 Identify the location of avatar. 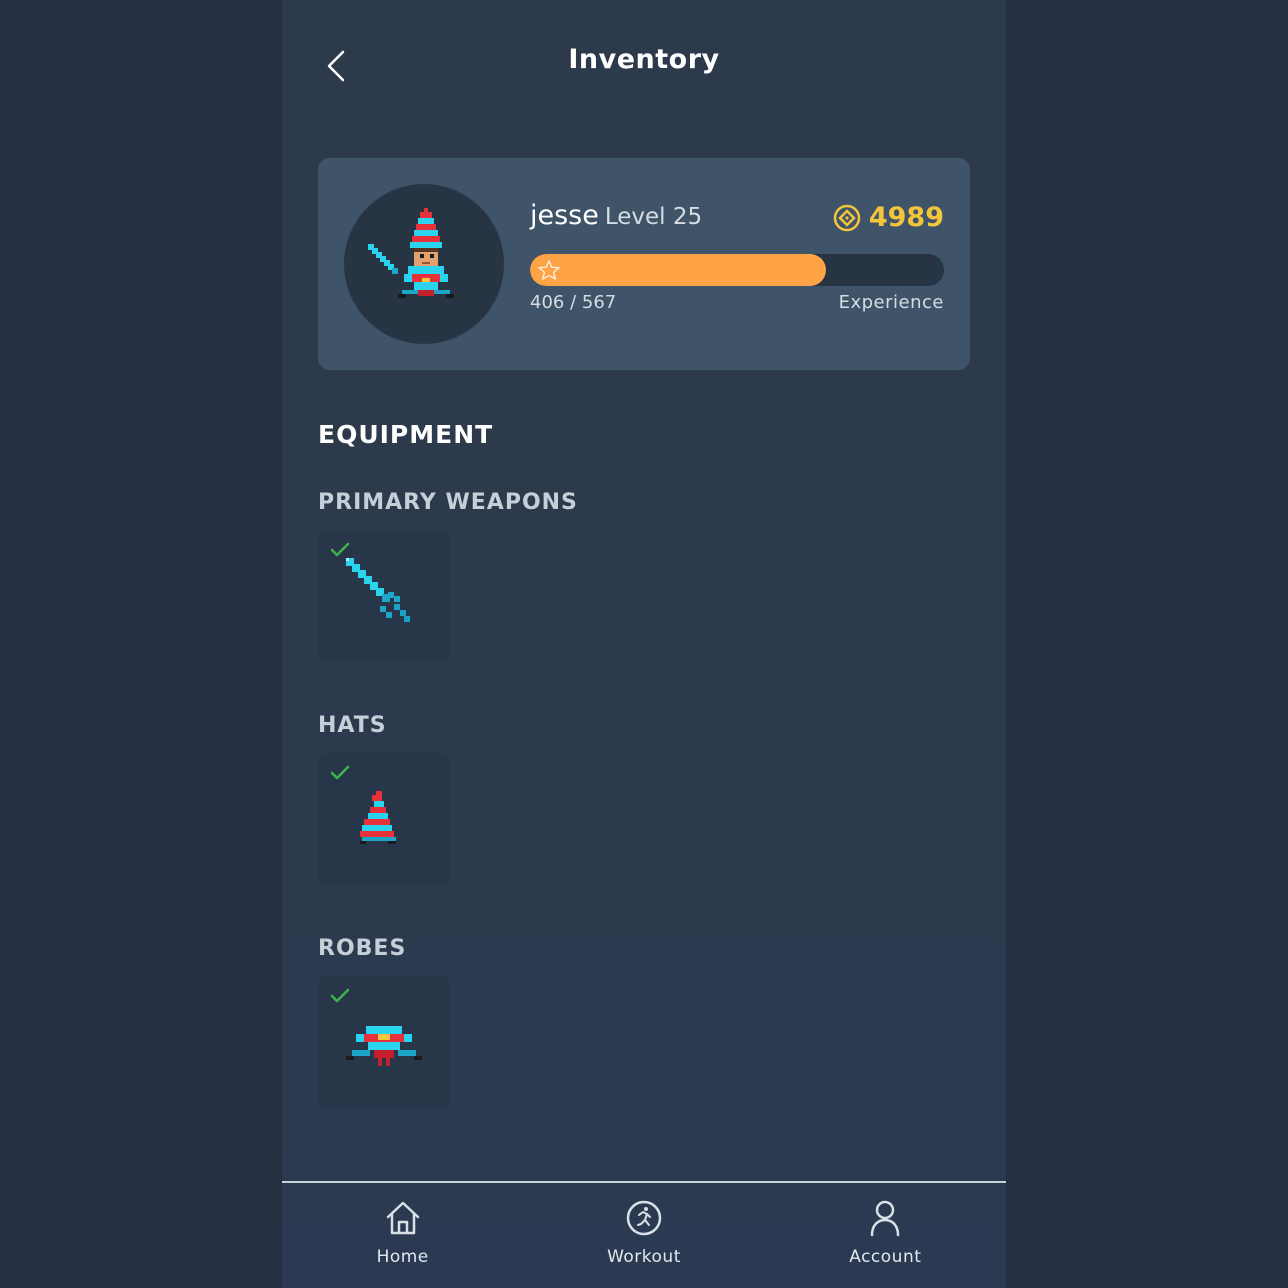
(424, 264).